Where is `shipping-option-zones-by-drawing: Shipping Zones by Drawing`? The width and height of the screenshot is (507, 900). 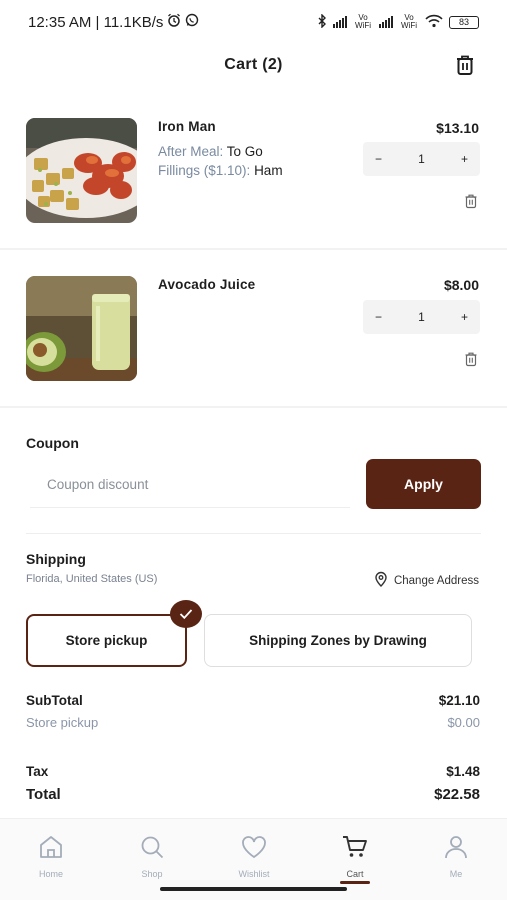
shipping-option-zones-by-drawing: Shipping Zones by Drawing is located at coordinates (338, 640).